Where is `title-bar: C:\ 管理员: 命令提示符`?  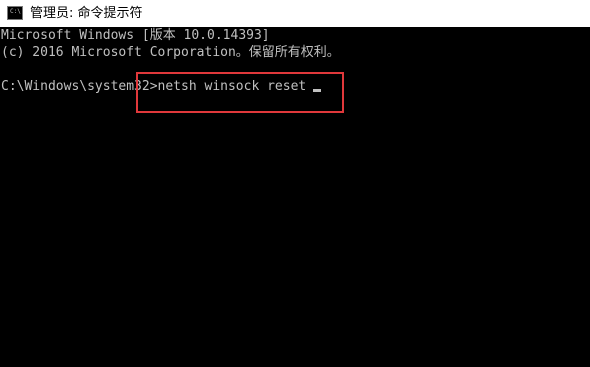
title-bar: C:\ 管理员: 命令提示符 is located at coordinates (295, 13).